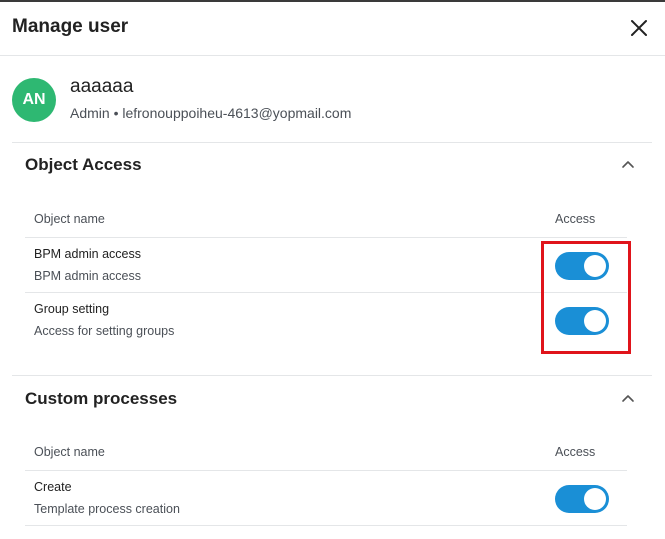  Describe the element at coordinates (34, 100) in the screenshot. I see `avatar: AN` at that location.